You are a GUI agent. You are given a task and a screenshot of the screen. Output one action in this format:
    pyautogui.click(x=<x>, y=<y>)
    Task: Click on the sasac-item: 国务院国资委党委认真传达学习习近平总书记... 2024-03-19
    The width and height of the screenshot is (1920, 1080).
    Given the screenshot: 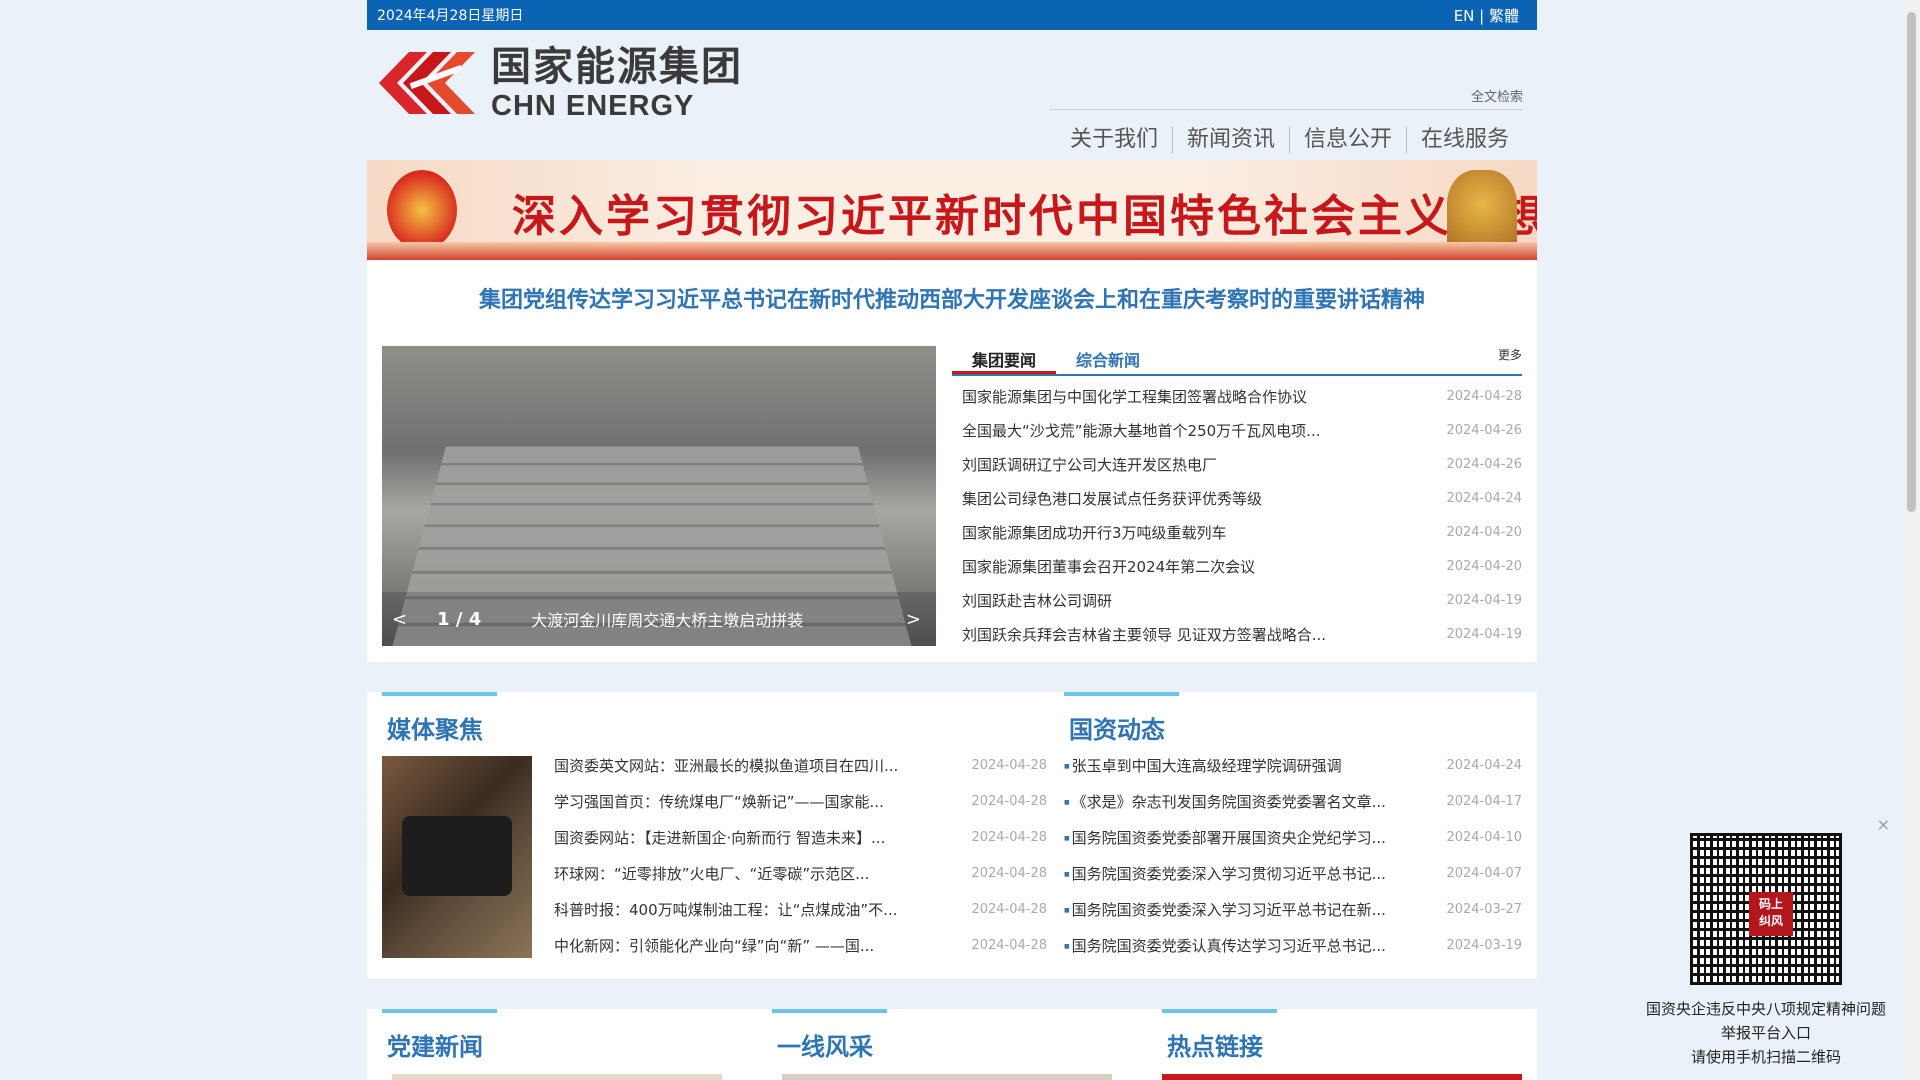 What is the action you would take?
    pyautogui.click(x=1293, y=946)
    